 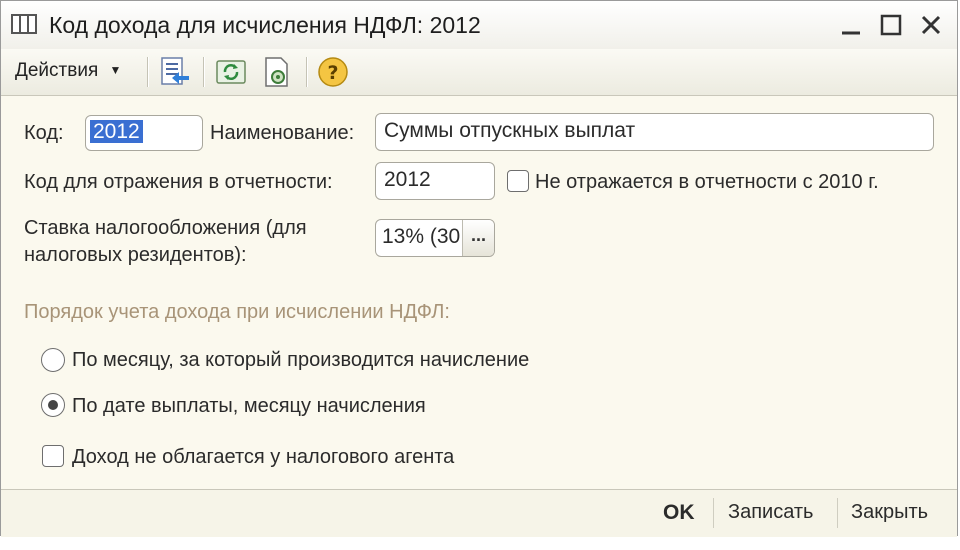 What do you see at coordinates (770, 512) in the screenshot?
I see `save-button: Записать` at bounding box center [770, 512].